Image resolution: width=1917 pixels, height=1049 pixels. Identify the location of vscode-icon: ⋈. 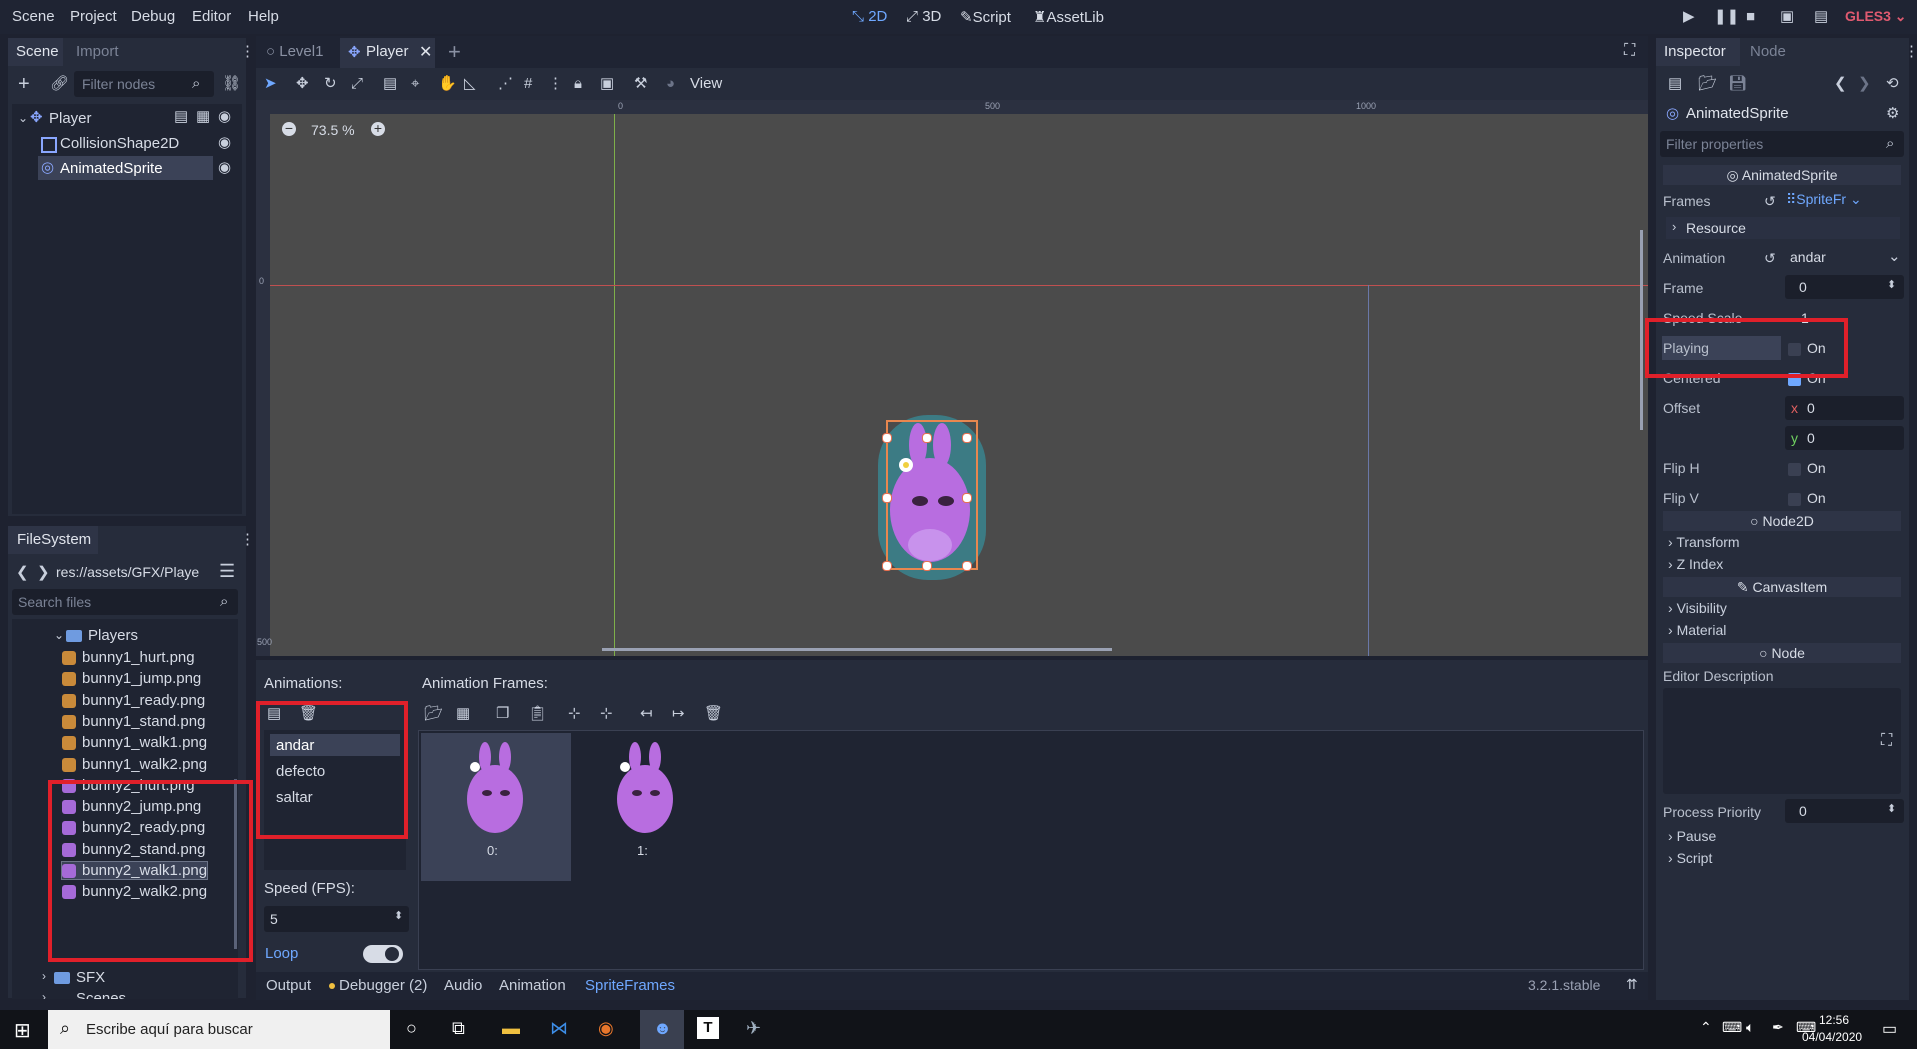
(559, 1028).